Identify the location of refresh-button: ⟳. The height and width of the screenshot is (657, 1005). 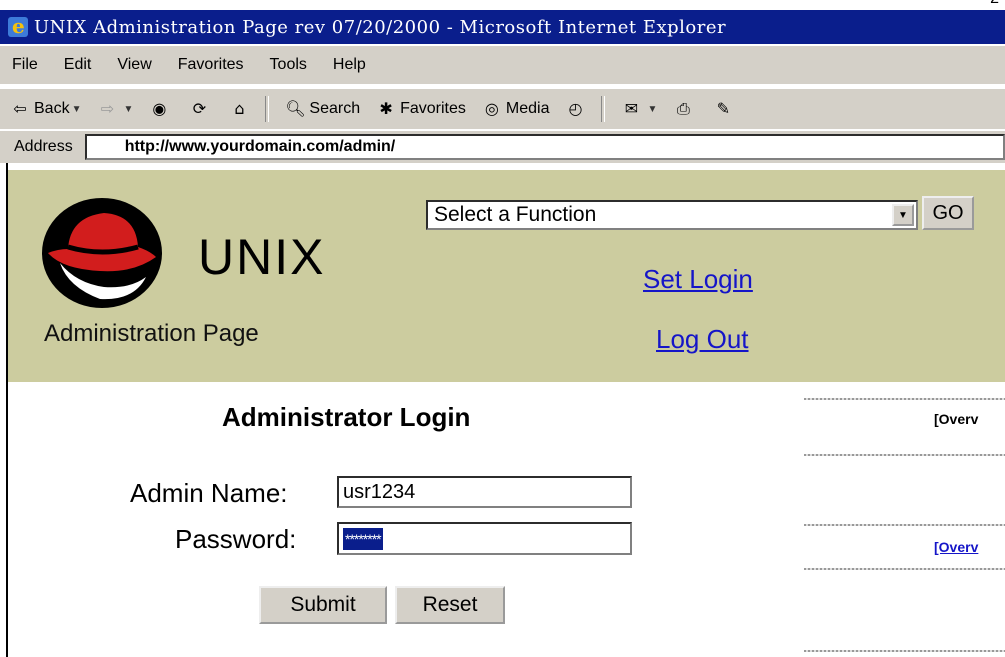
(201, 109).